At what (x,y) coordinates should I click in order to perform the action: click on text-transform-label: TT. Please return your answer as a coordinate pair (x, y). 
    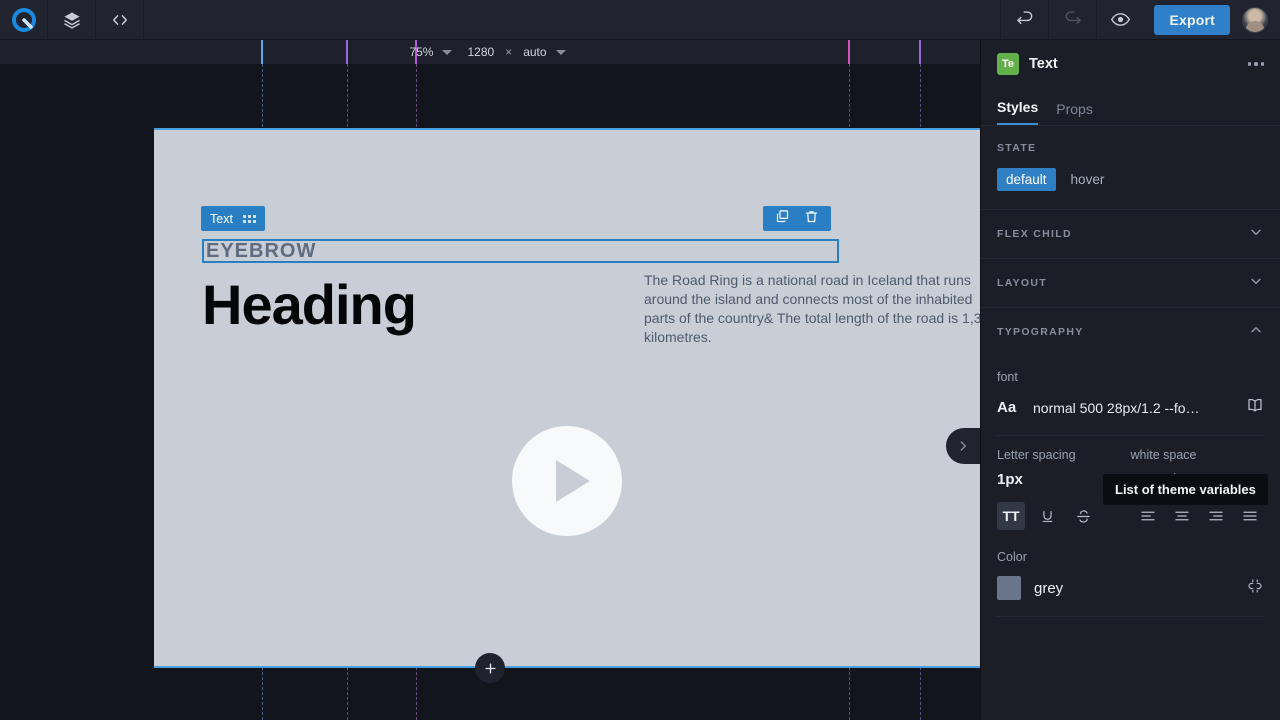
    Looking at the image, I should click on (1011, 516).